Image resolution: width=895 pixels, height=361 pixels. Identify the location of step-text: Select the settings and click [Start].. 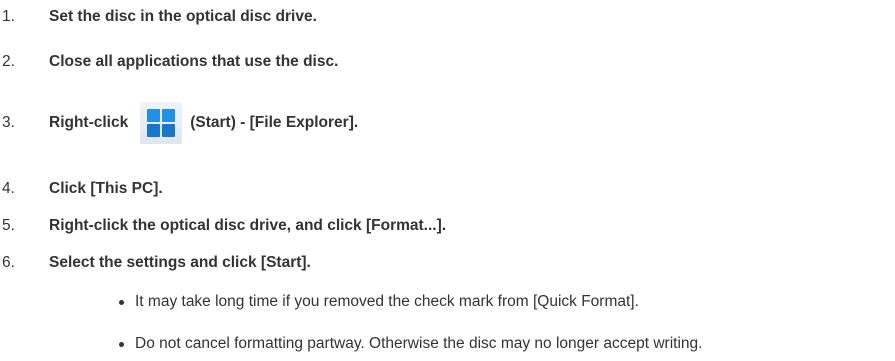
(180, 262).